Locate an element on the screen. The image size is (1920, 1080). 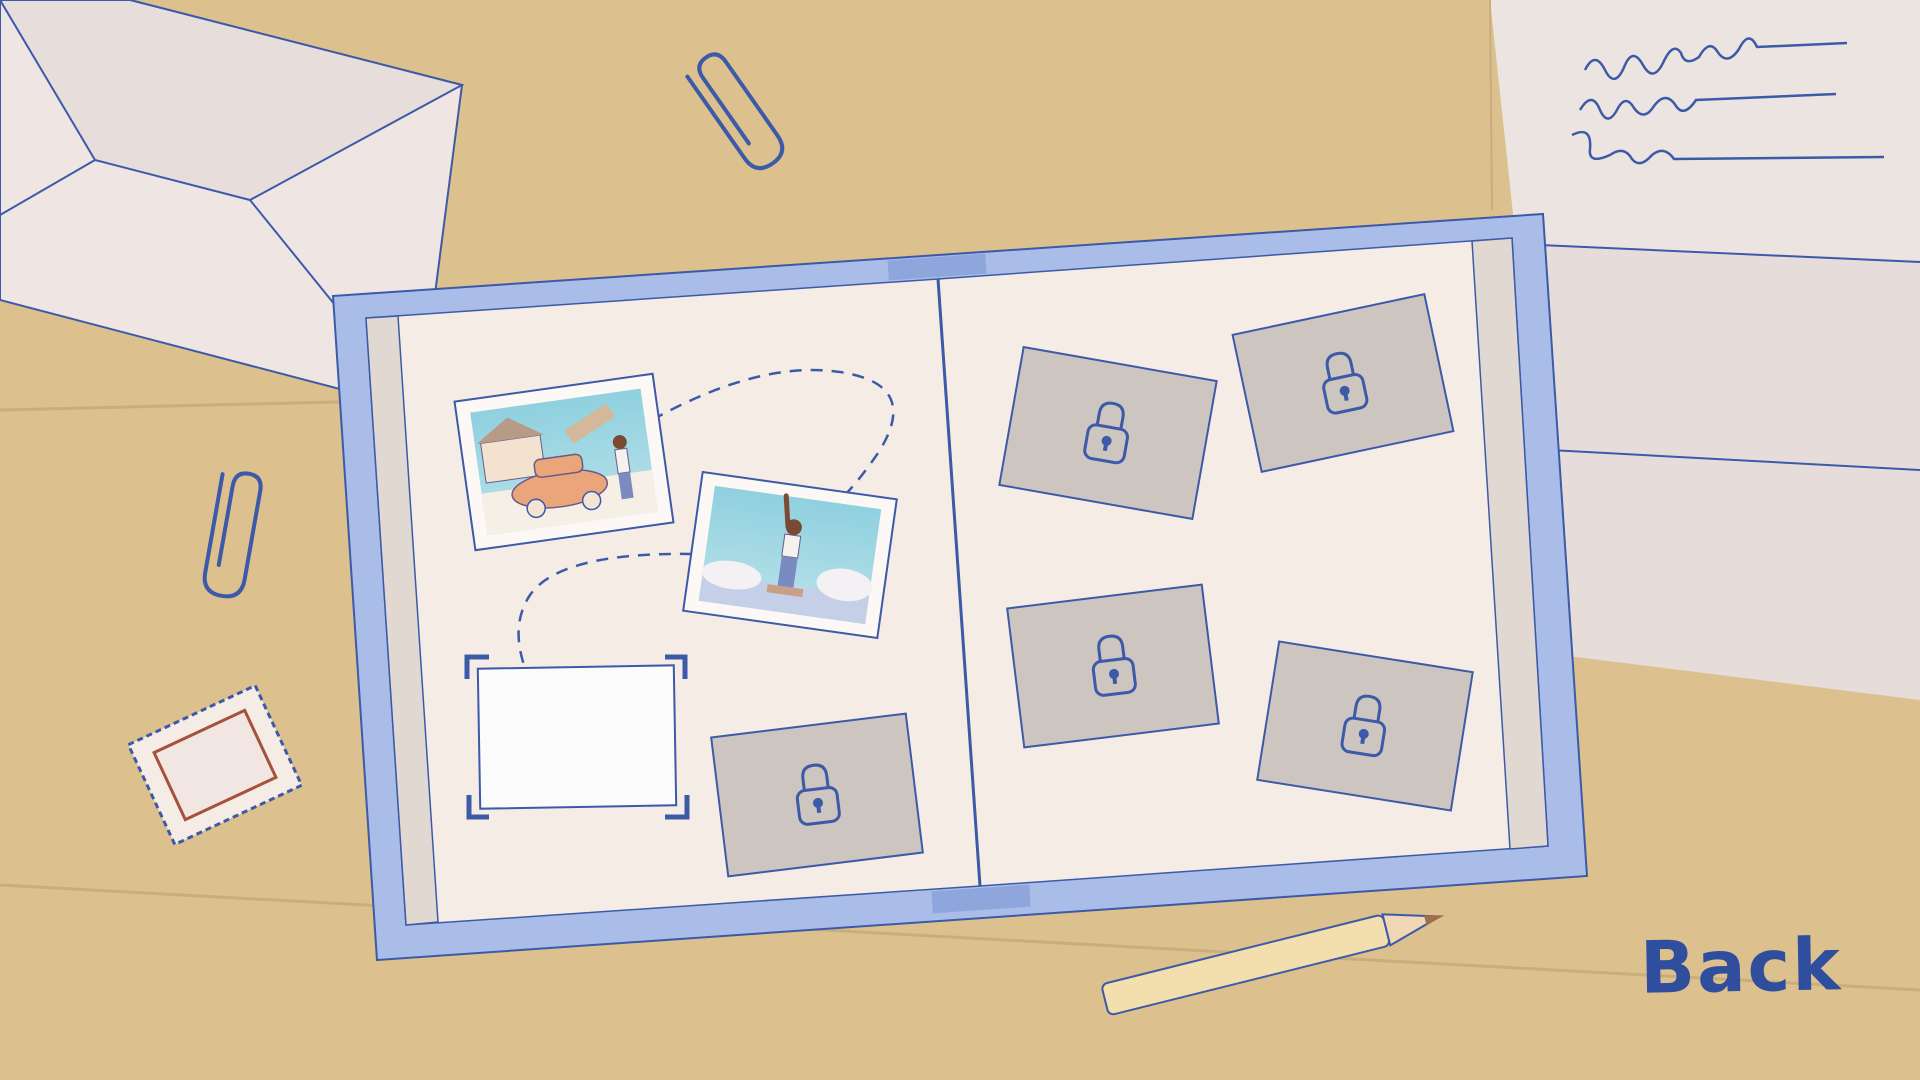
photo-car-trip is located at coordinates (564, 462).